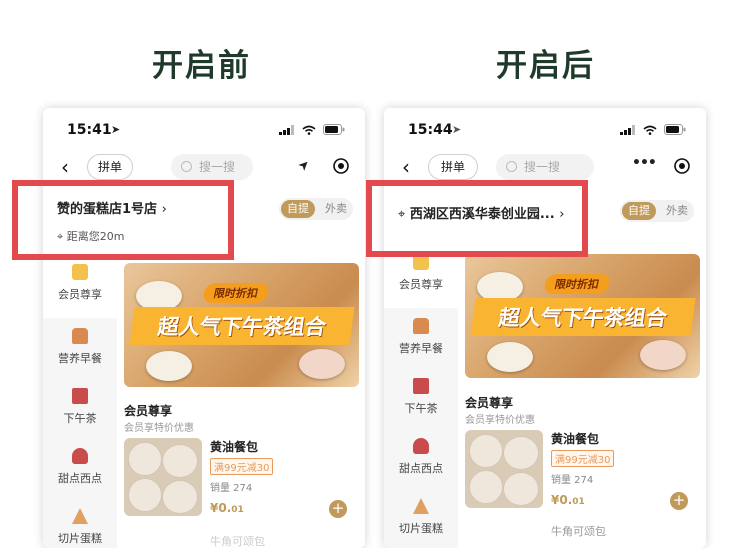 The width and height of the screenshot is (730, 548). I want to click on after-heading: 开启后, so click(545, 66).